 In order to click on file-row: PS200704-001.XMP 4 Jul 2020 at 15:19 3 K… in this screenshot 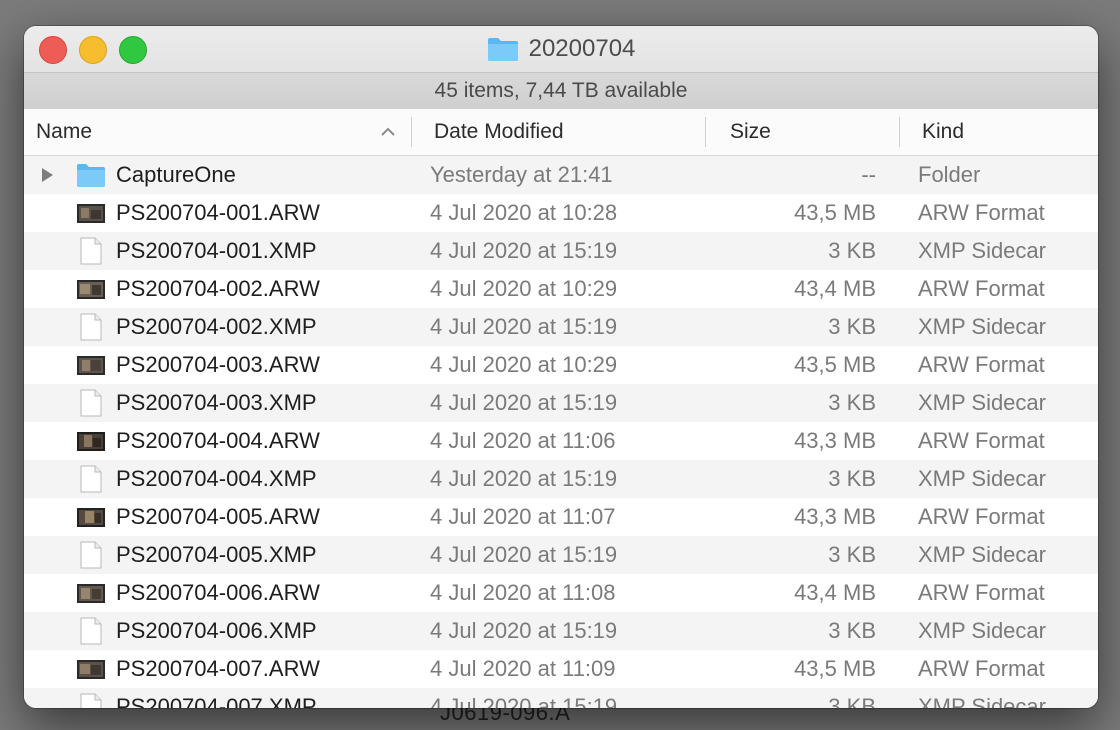, I will do `click(561, 251)`.